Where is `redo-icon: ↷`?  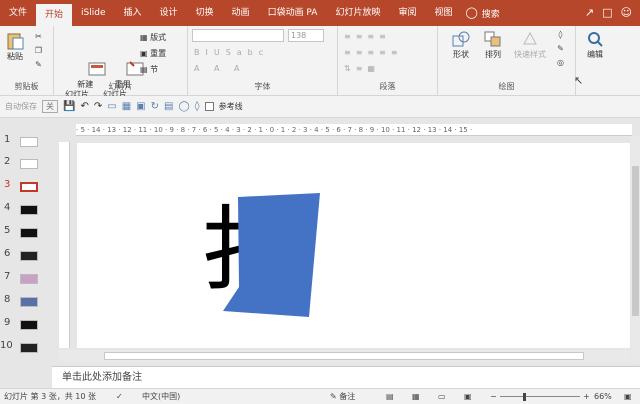 redo-icon: ↷ is located at coordinates (98, 106).